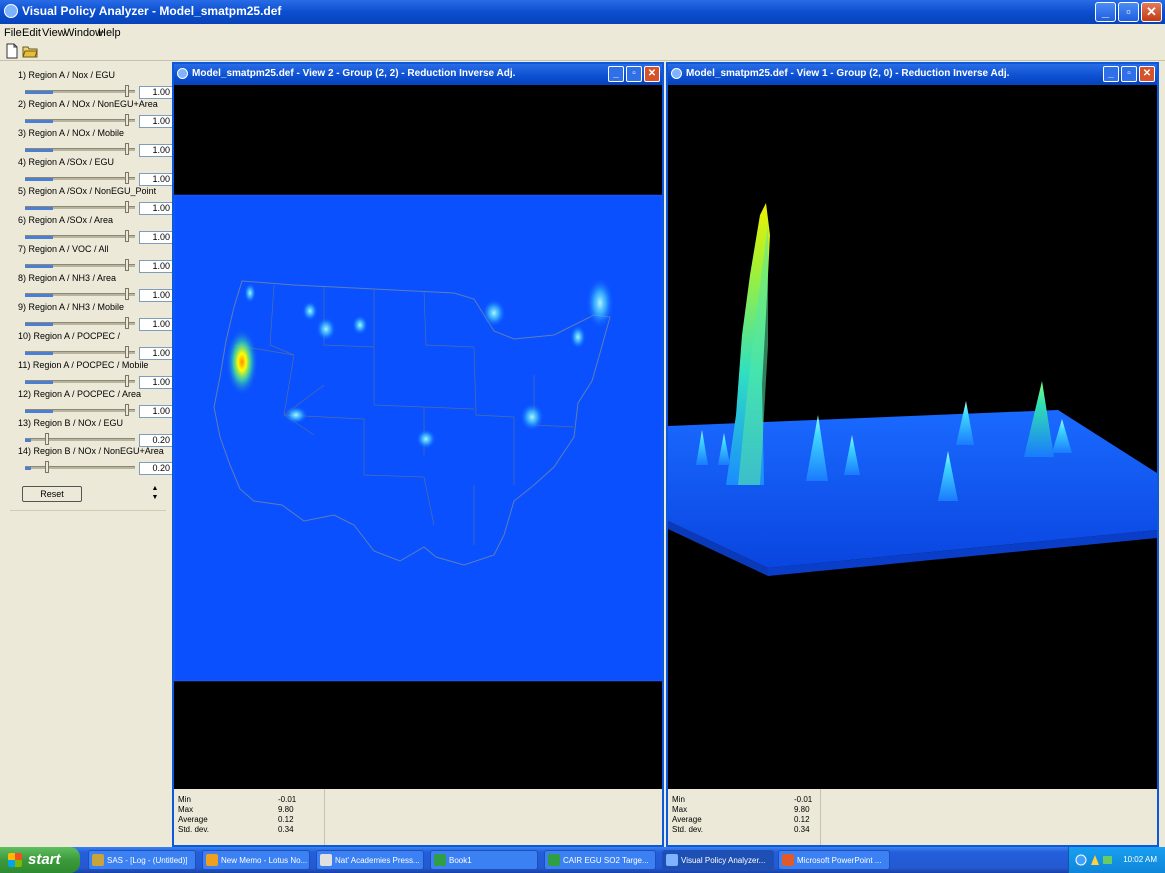  What do you see at coordinates (1129, 74) in the screenshot?
I see `view1-maximize-button: ▫` at bounding box center [1129, 74].